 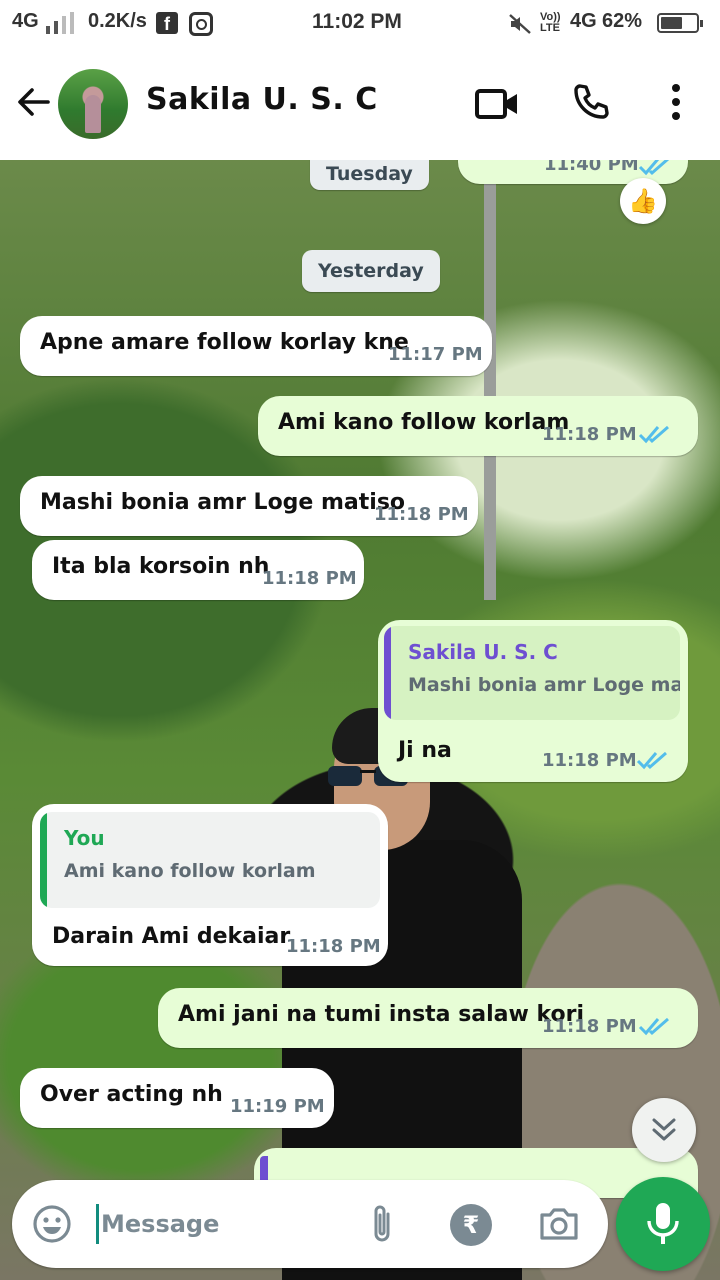 I want to click on date-chip: Tuesday, so click(x=369, y=175).